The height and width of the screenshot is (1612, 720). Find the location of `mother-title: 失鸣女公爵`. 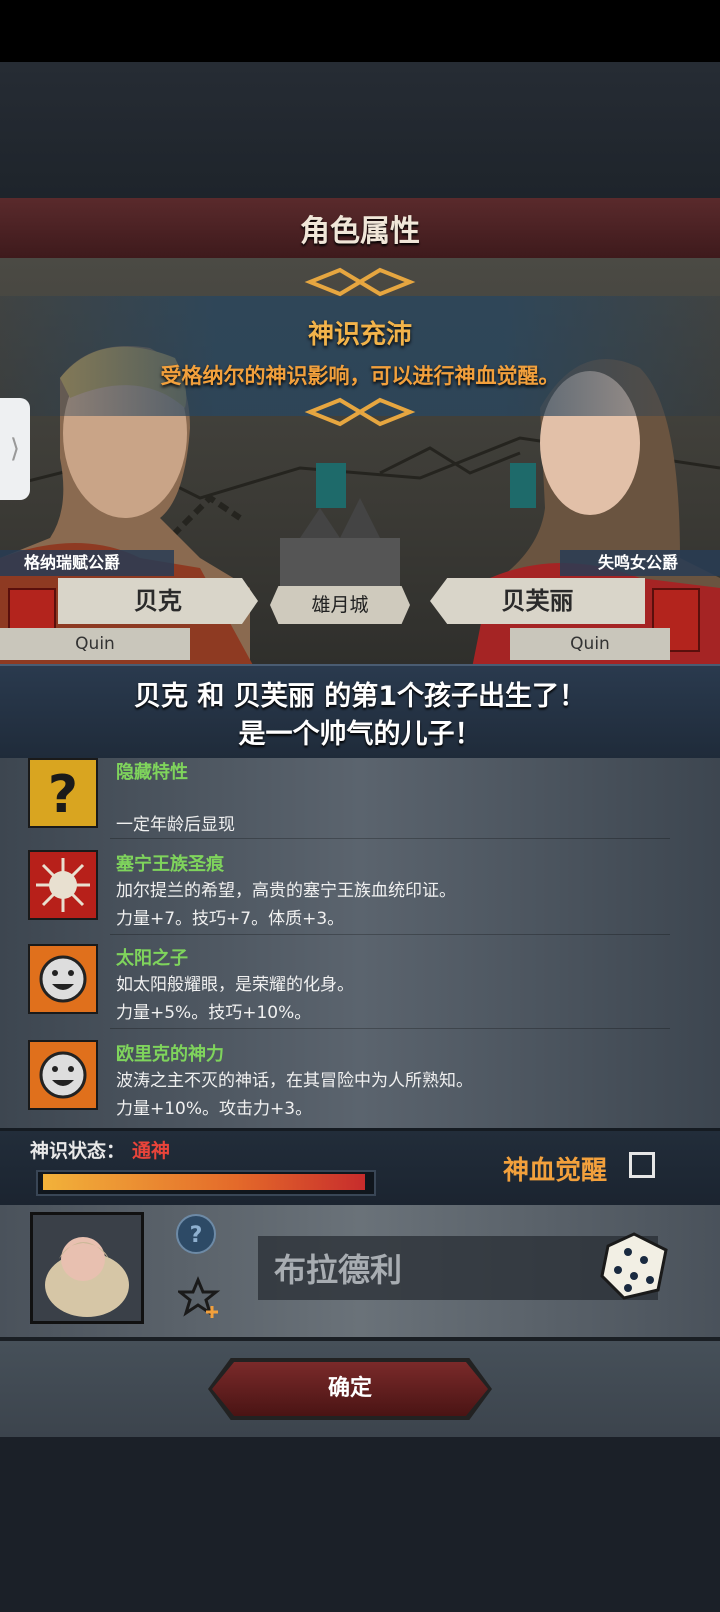

mother-title: 失鸣女公爵 is located at coordinates (640, 563).